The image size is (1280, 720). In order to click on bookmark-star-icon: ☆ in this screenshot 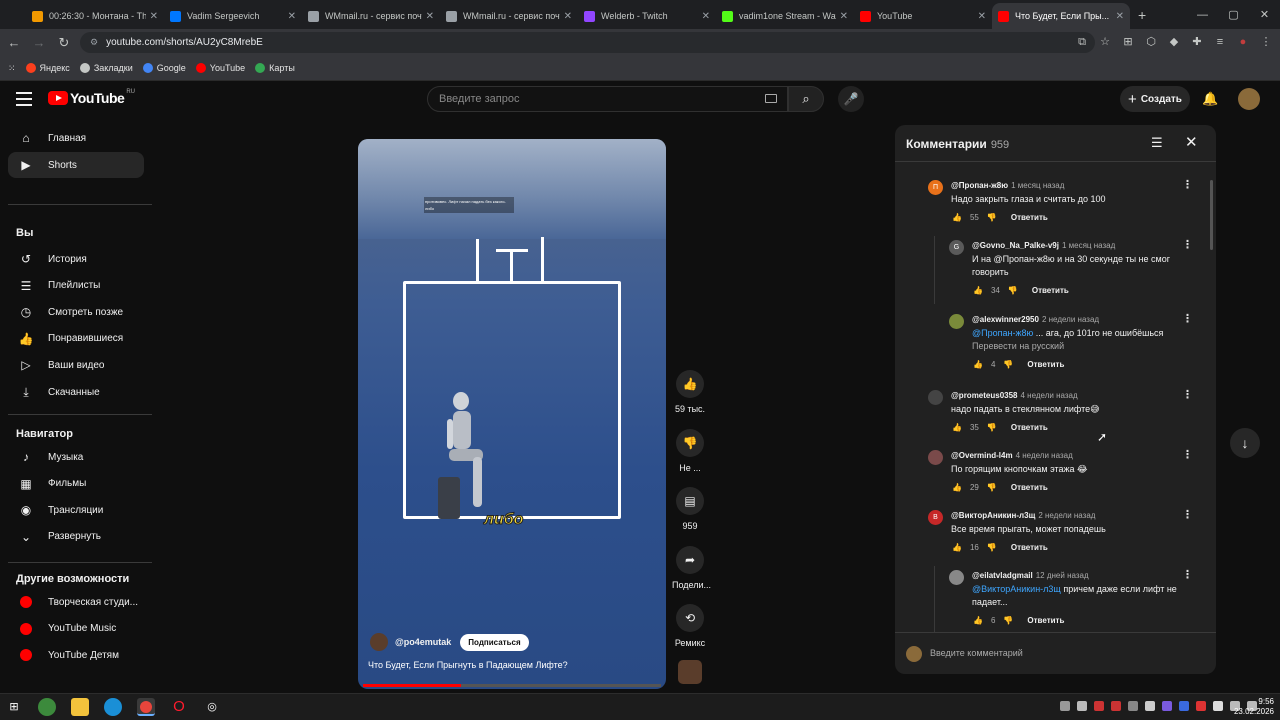, I will do `click(1105, 42)`.